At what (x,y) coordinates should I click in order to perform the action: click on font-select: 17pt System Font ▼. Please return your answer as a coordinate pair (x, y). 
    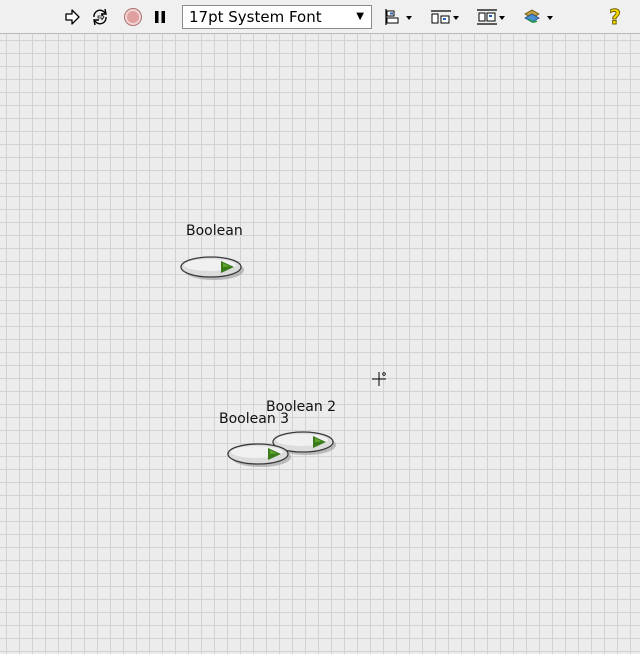
    Looking at the image, I should click on (277, 17).